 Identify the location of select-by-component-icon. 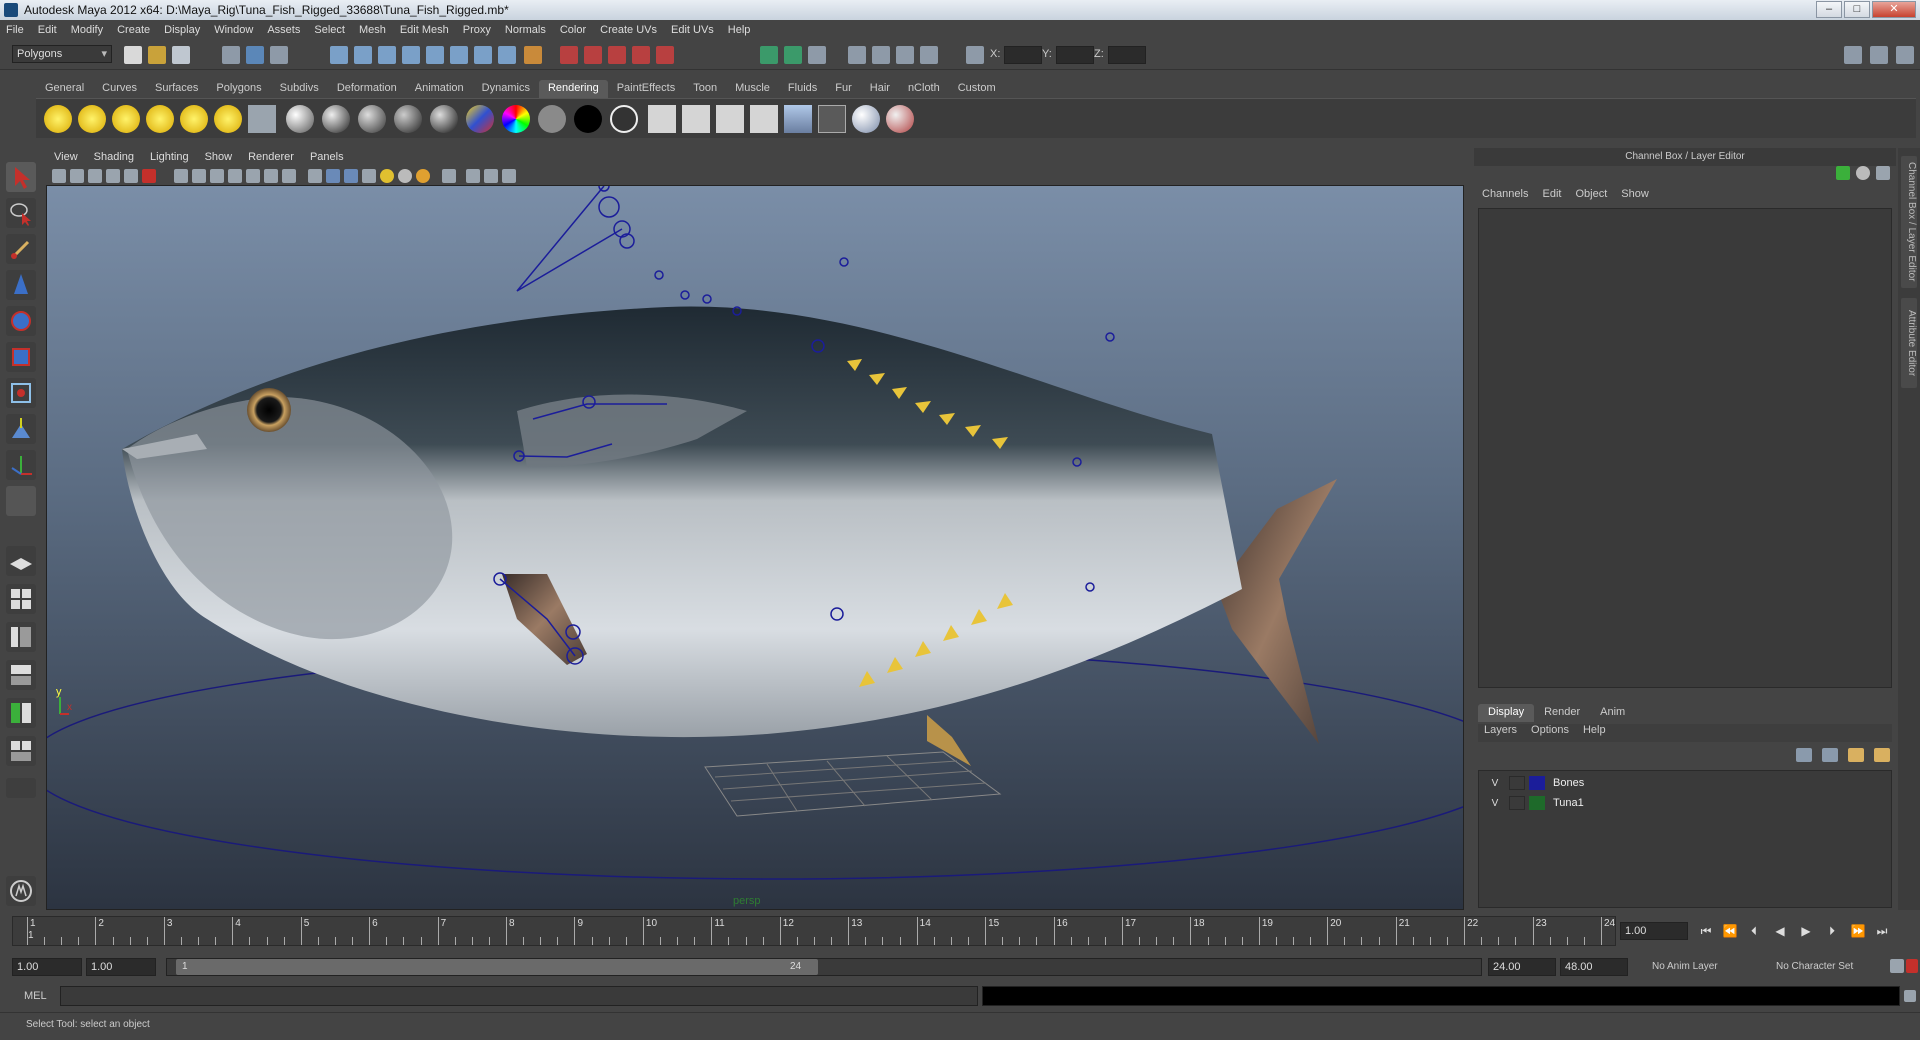
(279, 55).